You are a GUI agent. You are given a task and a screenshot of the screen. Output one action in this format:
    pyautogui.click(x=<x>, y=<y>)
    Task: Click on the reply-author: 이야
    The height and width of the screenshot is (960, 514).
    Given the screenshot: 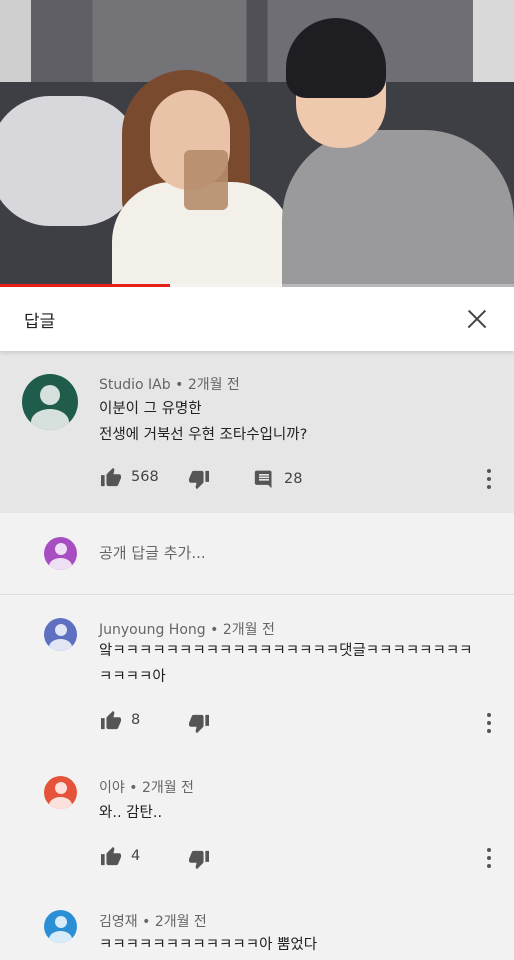 What is the action you would take?
    pyautogui.click(x=112, y=788)
    